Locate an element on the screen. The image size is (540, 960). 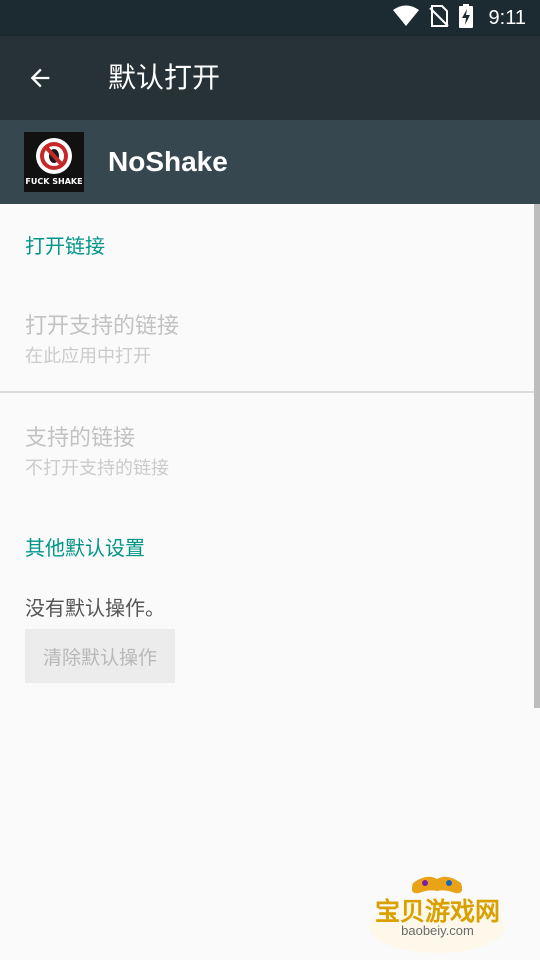
app-header: FUCK SHAKE NoShake is located at coordinates (270, 162).